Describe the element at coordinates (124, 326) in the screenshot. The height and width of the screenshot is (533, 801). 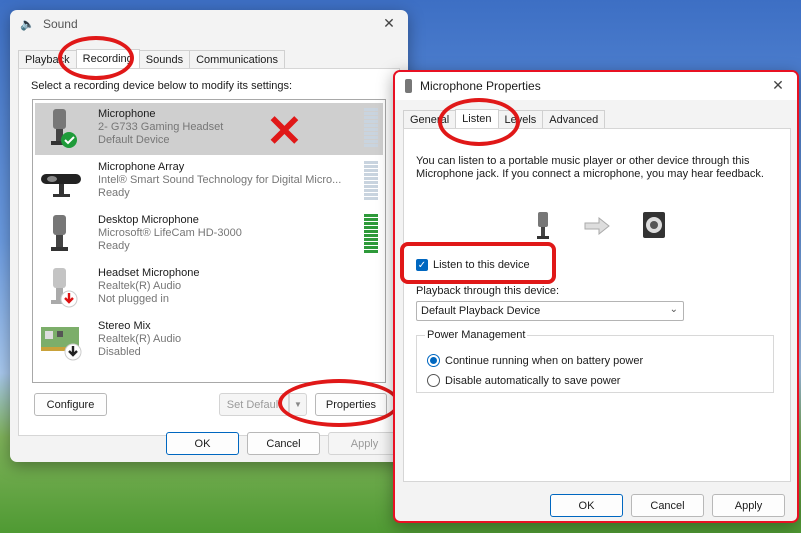
I see `device-name: Stereo Mix` at that location.